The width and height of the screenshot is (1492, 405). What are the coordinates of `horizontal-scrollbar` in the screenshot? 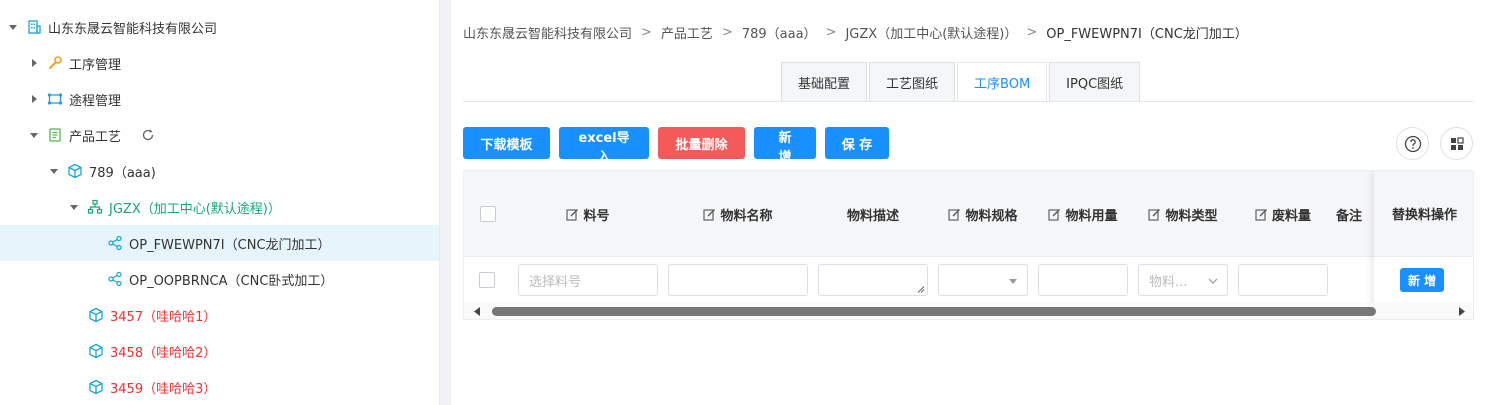 It's located at (968, 311).